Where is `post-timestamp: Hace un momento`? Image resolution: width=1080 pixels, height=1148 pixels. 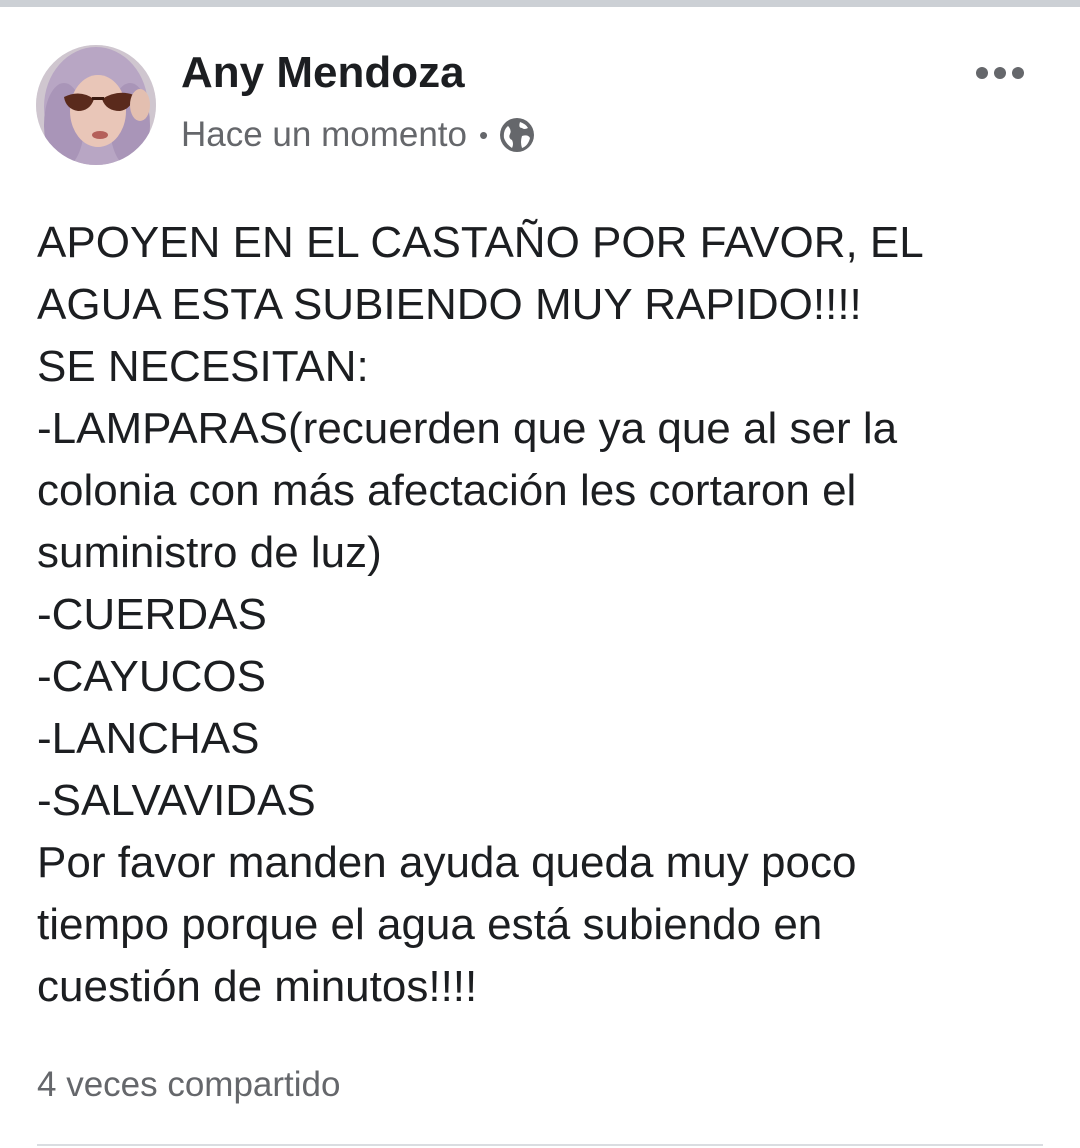
post-timestamp: Hace un momento is located at coordinates (324, 135).